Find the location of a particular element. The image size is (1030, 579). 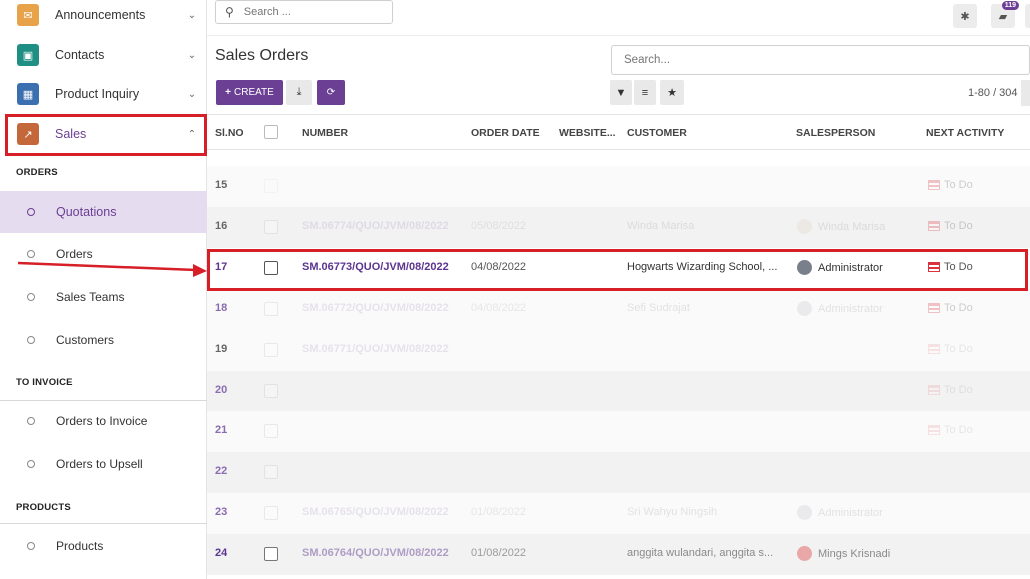

user-menu-button is located at coordinates (1027, 16).